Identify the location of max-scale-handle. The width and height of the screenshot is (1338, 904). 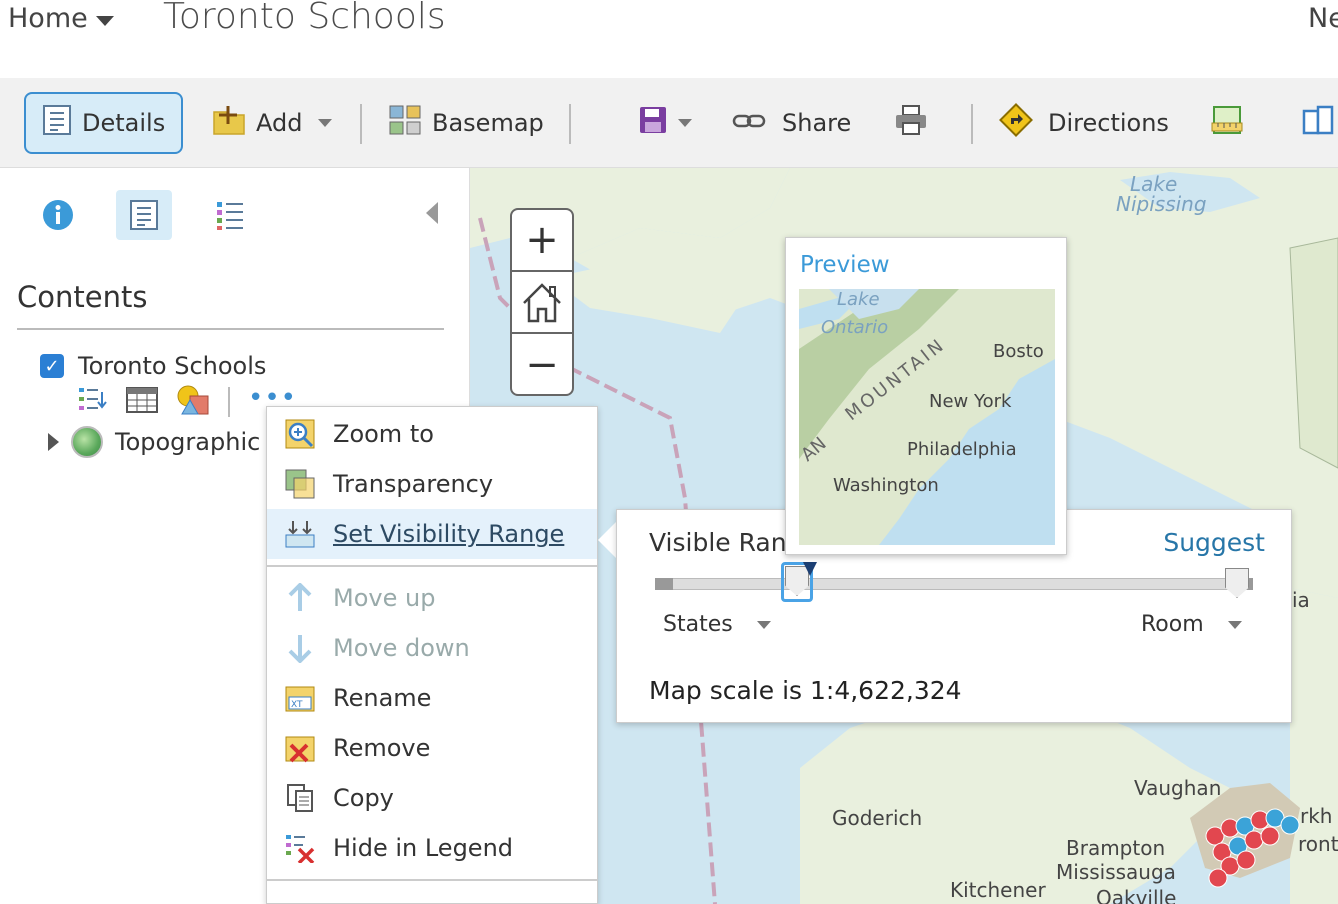
(1237, 583).